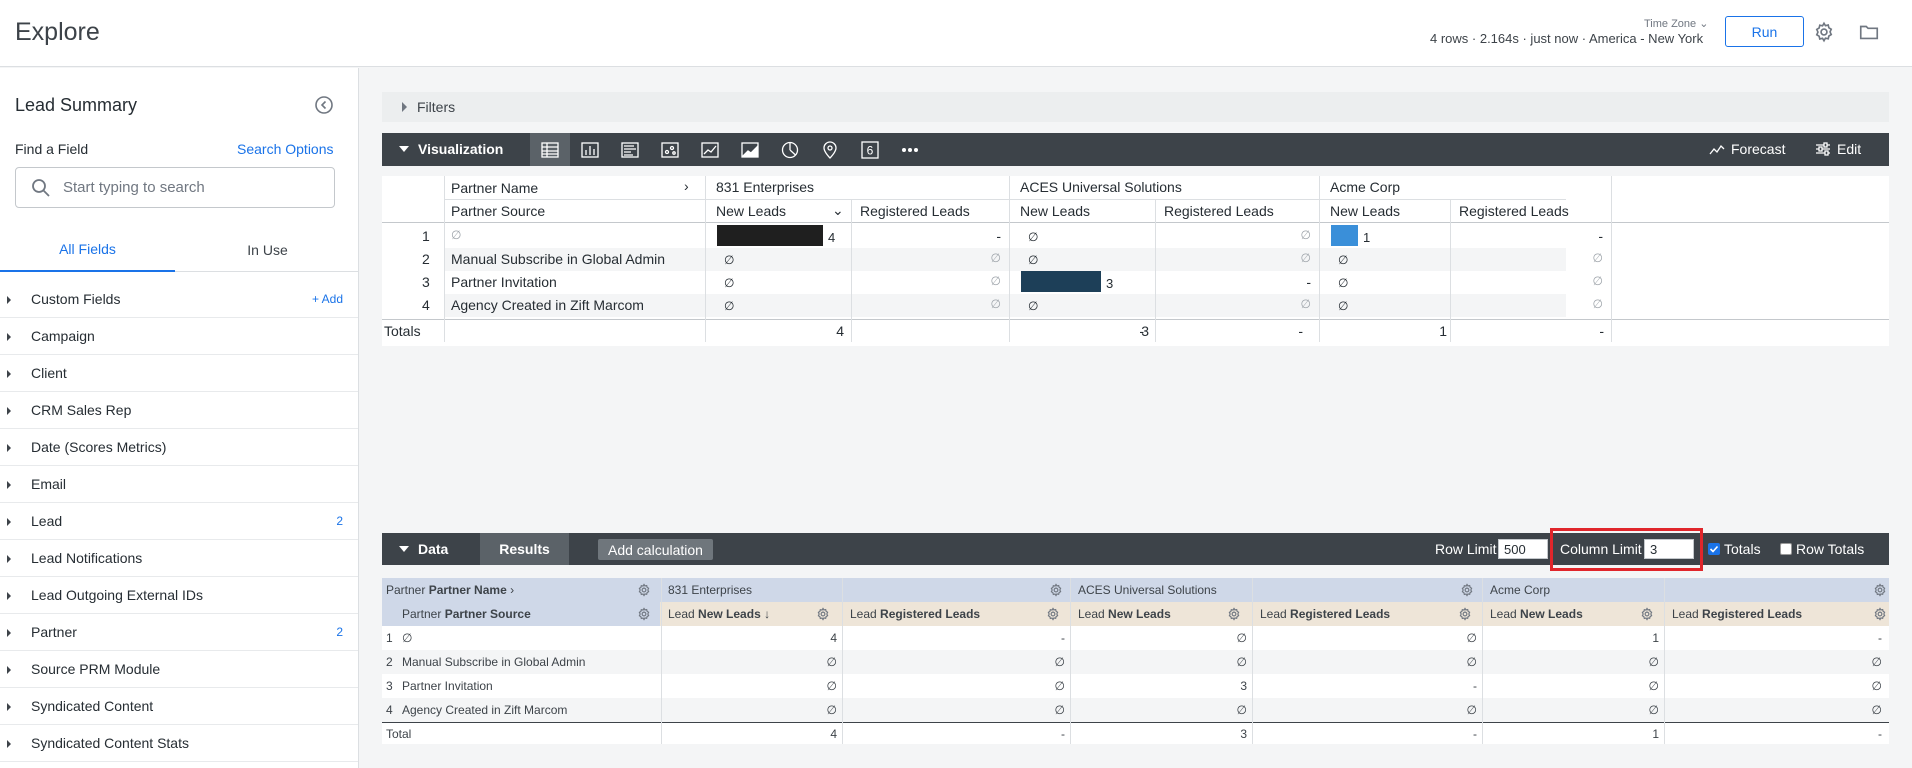  What do you see at coordinates (339, 632) in the screenshot?
I see `in-use-count: 2` at bounding box center [339, 632].